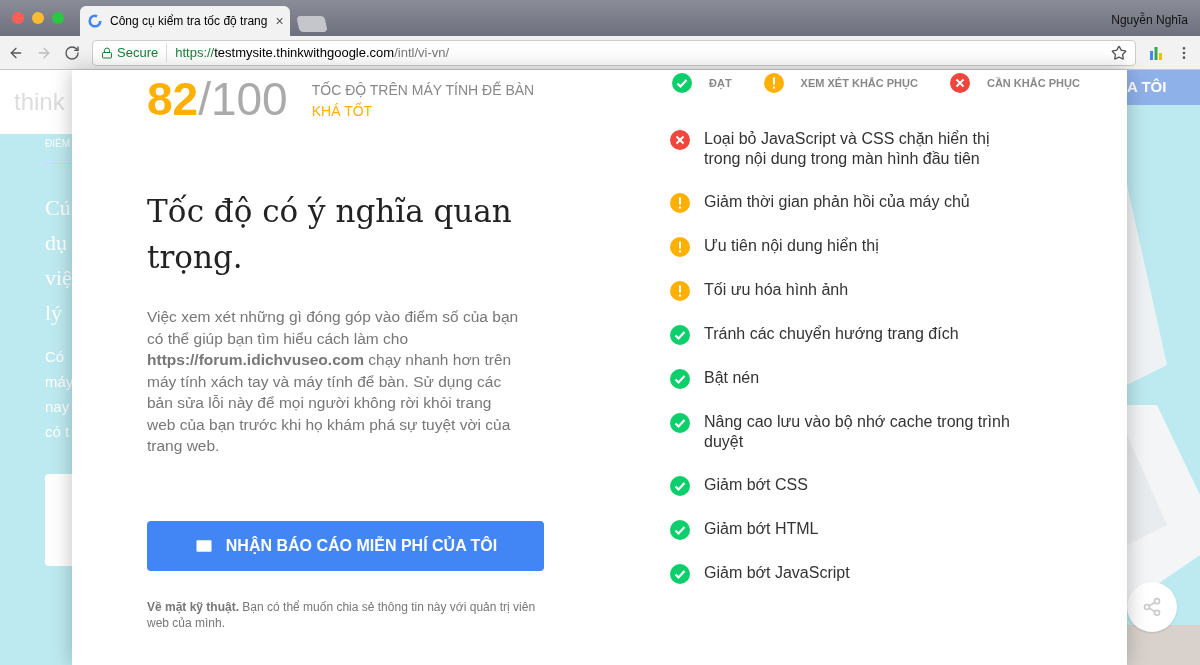 The height and width of the screenshot is (665, 1200). What do you see at coordinates (58, 407) in the screenshot?
I see `background-text: nay` at bounding box center [58, 407].